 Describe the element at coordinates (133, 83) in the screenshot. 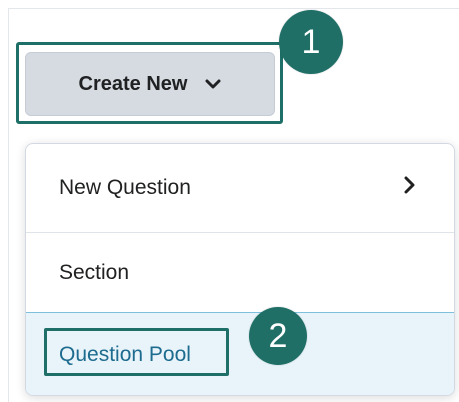

I see `create-new-label: Create New` at that location.